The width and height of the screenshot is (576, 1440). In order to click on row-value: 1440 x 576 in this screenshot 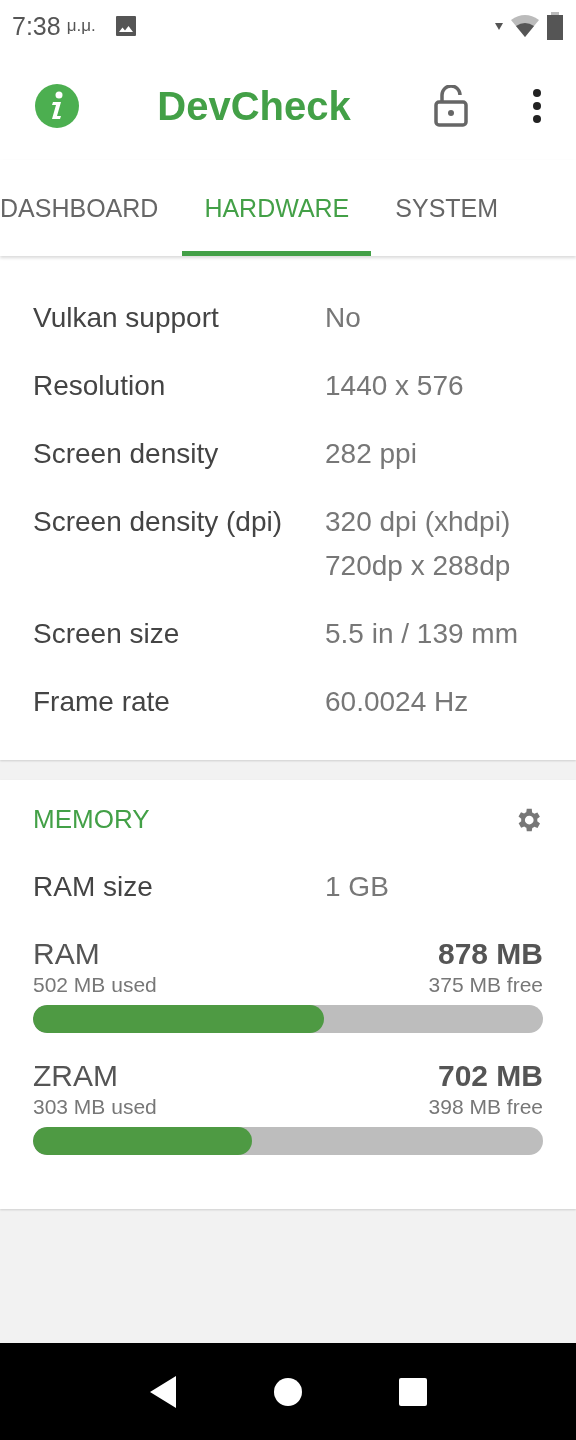, I will do `click(395, 386)`.